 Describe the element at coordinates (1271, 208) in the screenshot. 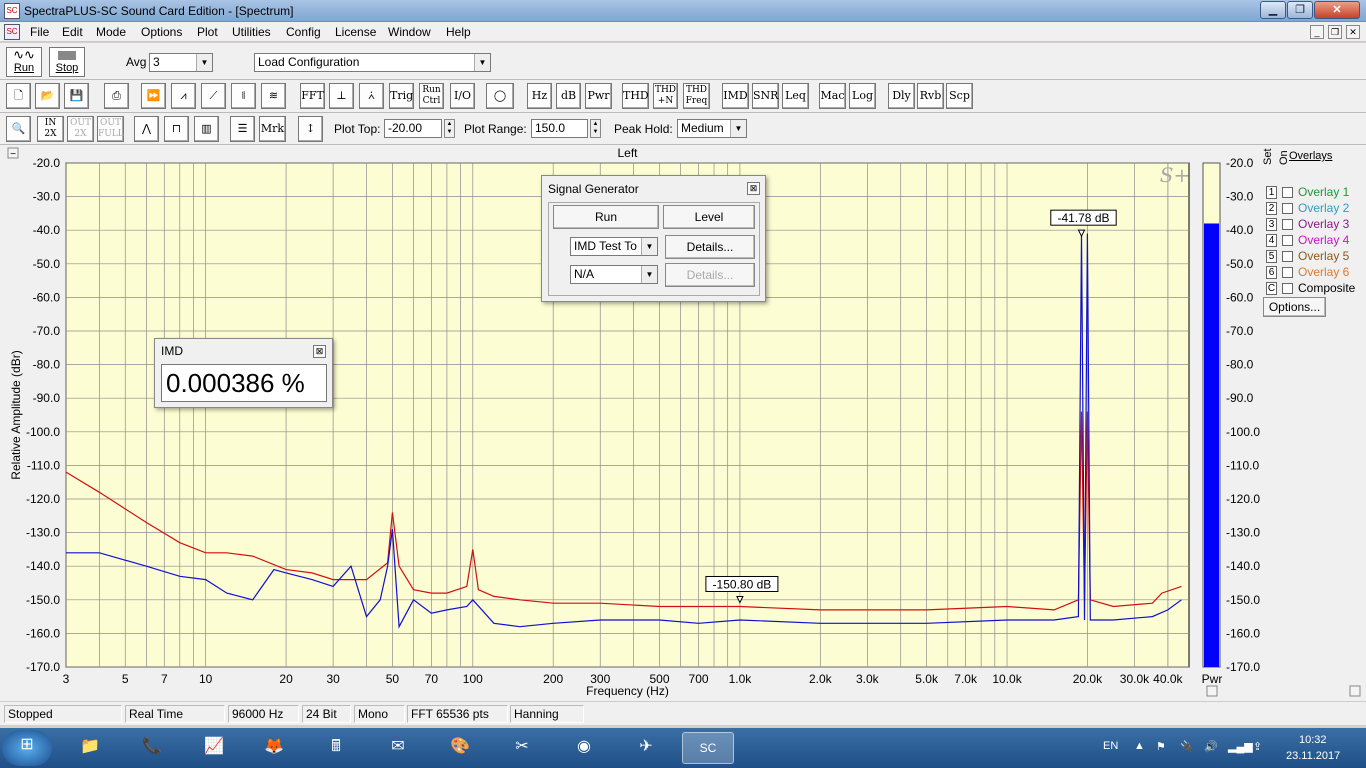

I see `overlay-set-button: 2` at that location.